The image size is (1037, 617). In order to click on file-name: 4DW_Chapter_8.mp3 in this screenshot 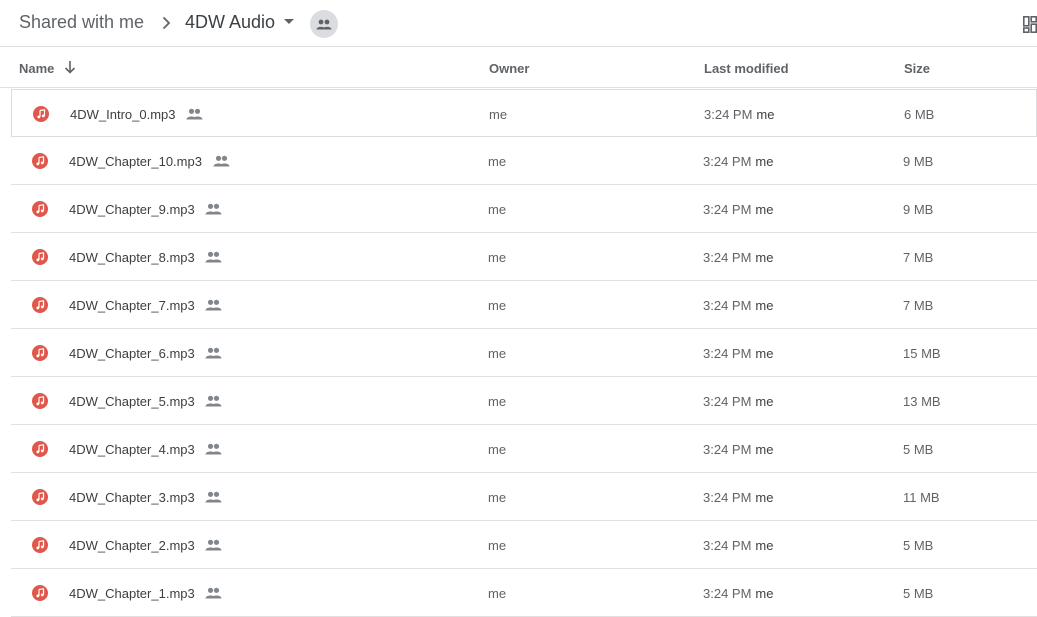, I will do `click(145, 257)`.